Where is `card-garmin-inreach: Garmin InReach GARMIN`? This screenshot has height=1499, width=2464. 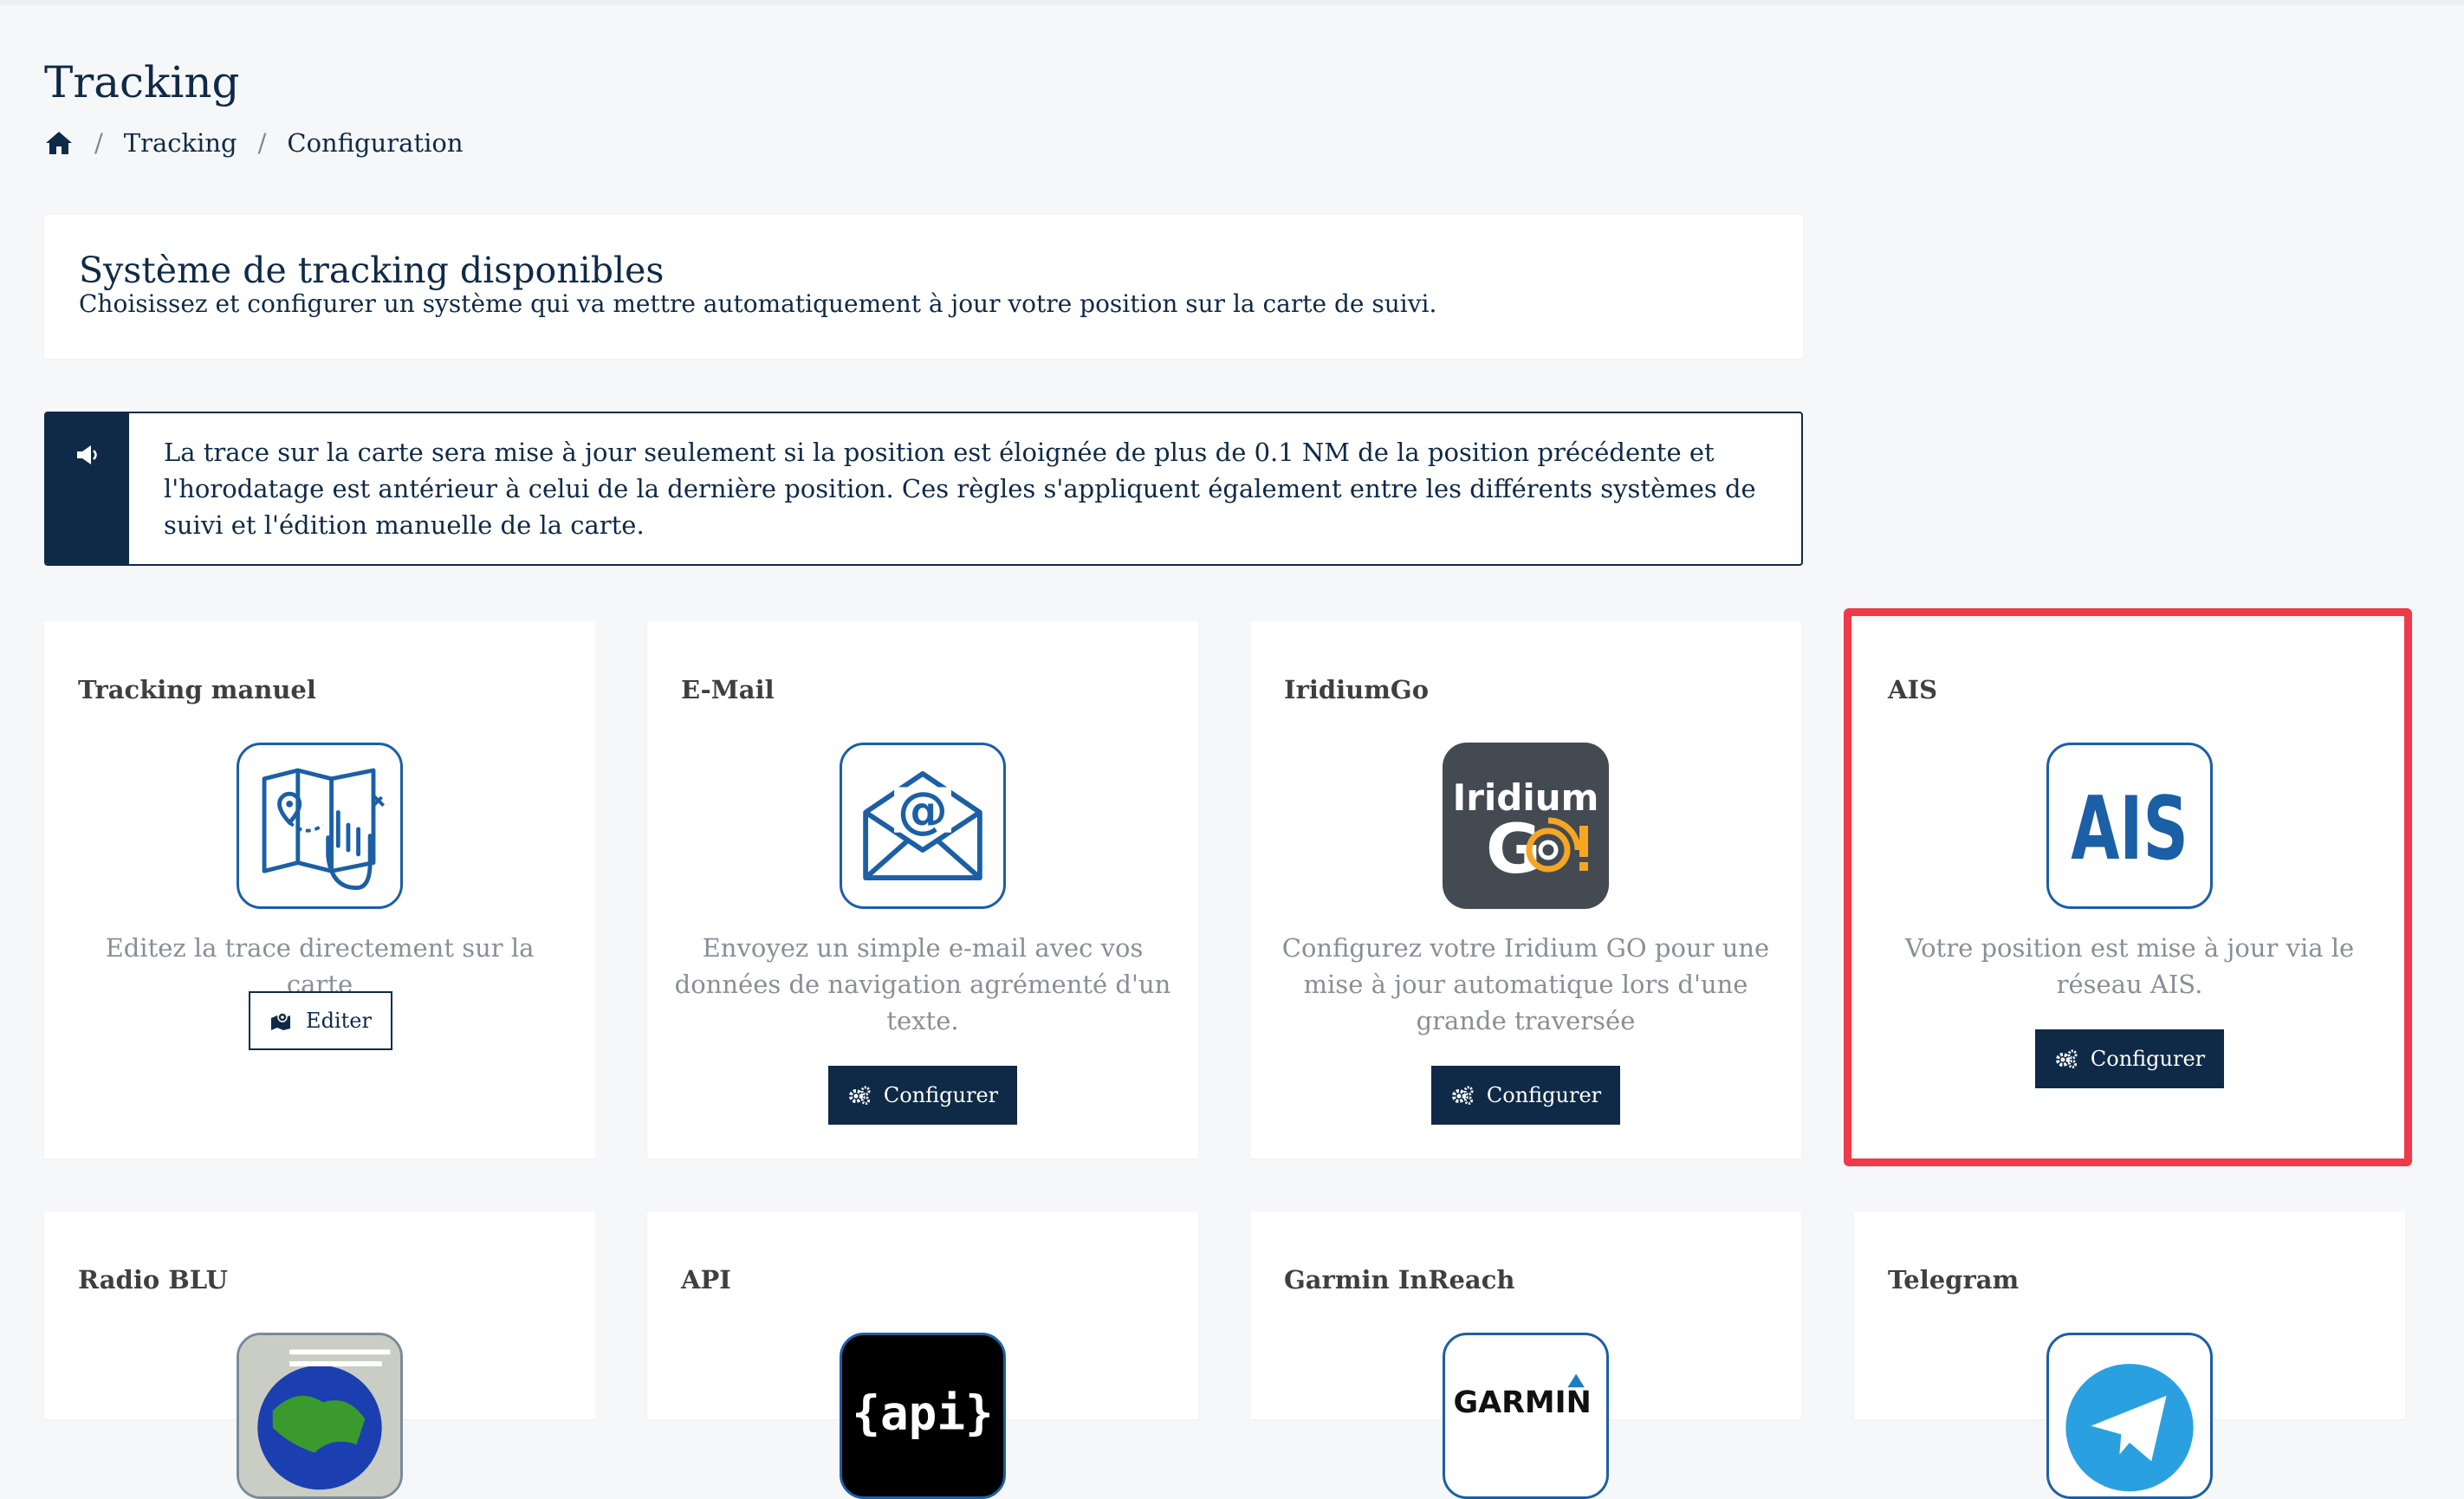
card-garmin-inreach: Garmin InReach GARMIN is located at coordinates (1526, 1355).